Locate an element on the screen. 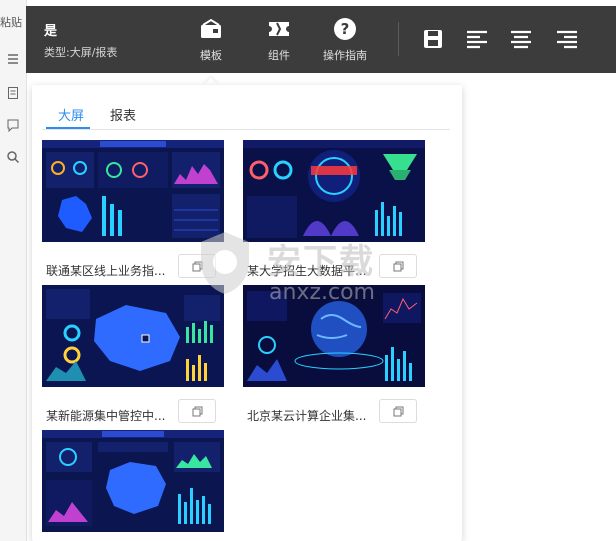 This screenshot has height=541, width=616. component-icon is located at coordinates (279, 29).